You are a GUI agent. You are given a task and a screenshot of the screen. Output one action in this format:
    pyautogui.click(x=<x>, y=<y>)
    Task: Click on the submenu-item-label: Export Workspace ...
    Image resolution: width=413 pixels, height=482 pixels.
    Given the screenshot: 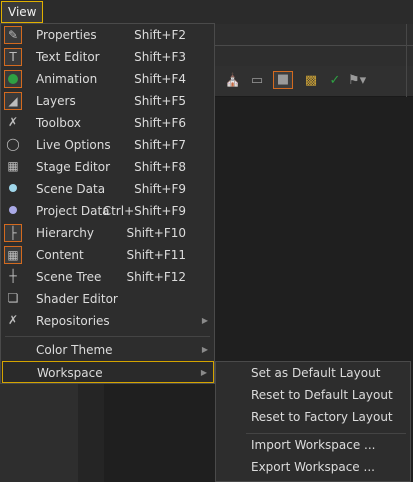 What is the action you would take?
    pyautogui.click(x=313, y=467)
    